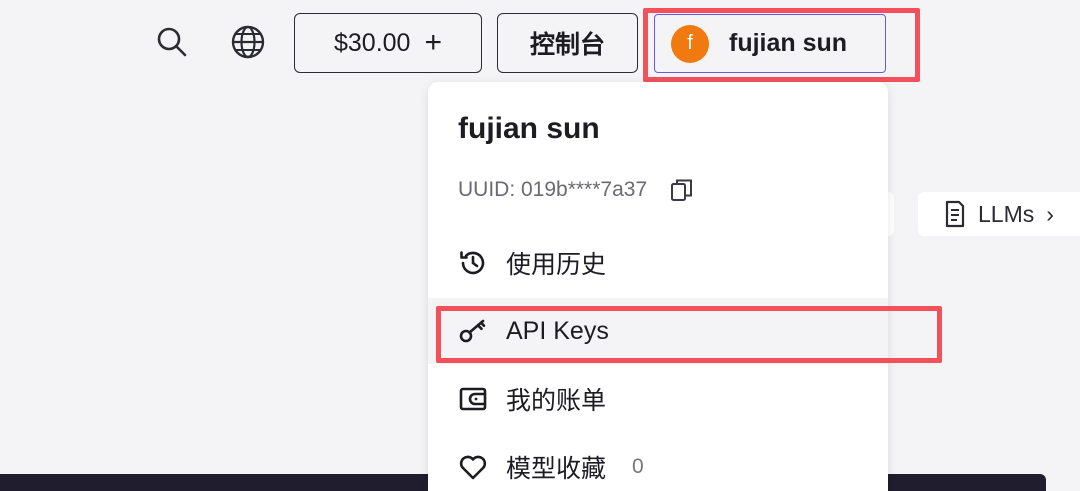 The image size is (1080, 491). What do you see at coordinates (638, 466) in the screenshot?
I see `favorites-count: 0` at bounding box center [638, 466].